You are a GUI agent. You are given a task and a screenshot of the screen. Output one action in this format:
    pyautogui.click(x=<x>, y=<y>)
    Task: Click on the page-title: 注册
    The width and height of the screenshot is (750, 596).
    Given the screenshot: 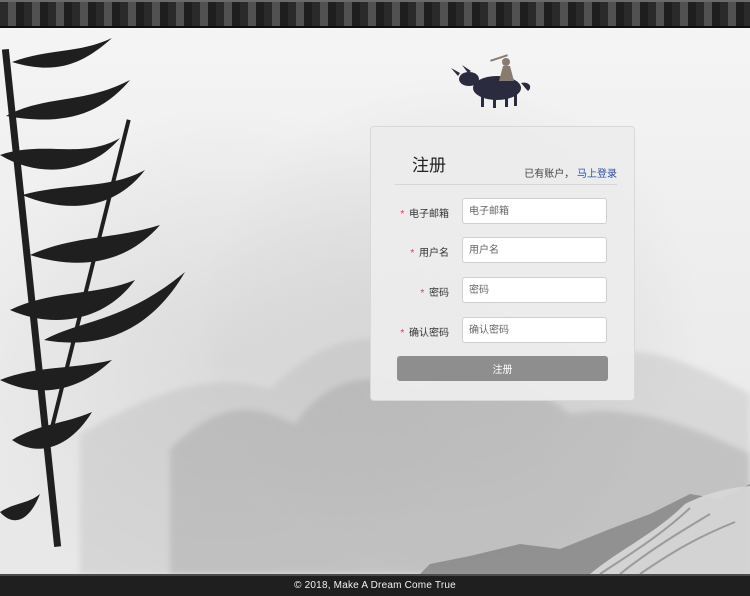 What is the action you would take?
    pyautogui.click(x=429, y=165)
    